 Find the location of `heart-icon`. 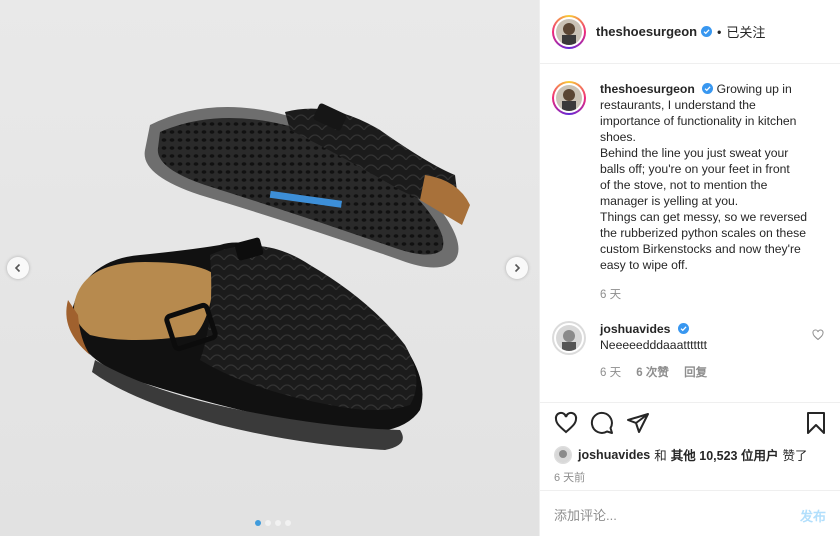

heart-icon is located at coordinates (566, 423).